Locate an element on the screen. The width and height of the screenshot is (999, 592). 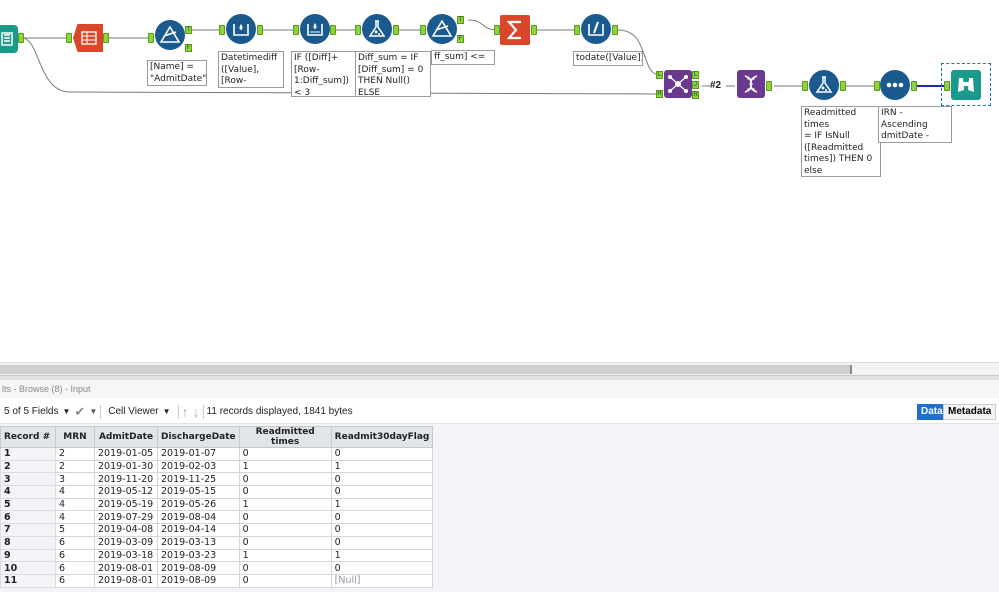
table-row: 2 2 2019-01-30 2019-02-03 1 1 is located at coordinates (217, 466).